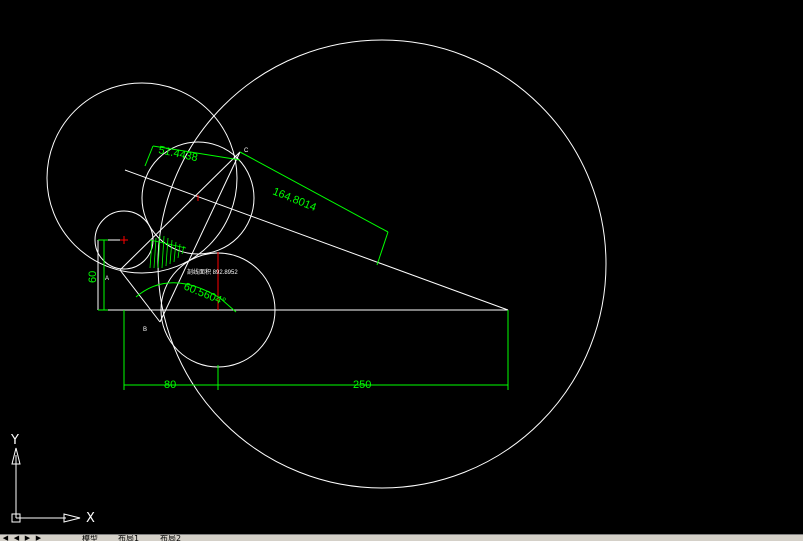 Image resolution: width=803 pixels, height=541 pixels. Describe the element at coordinates (140, 296) in the screenshot. I see `line-a-b` at that location.